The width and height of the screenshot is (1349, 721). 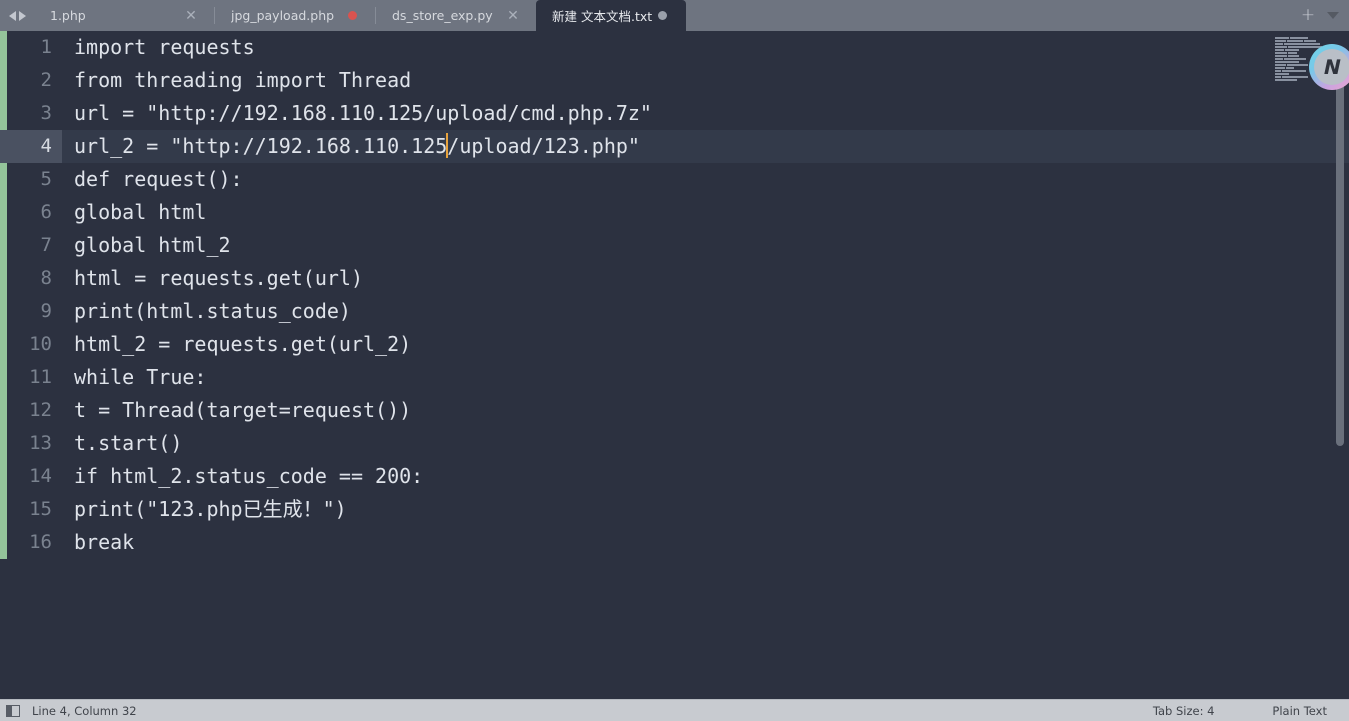 What do you see at coordinates (40, 410) in the screenshot?
I see `line-number: 12` at bounding box center [40, 410].